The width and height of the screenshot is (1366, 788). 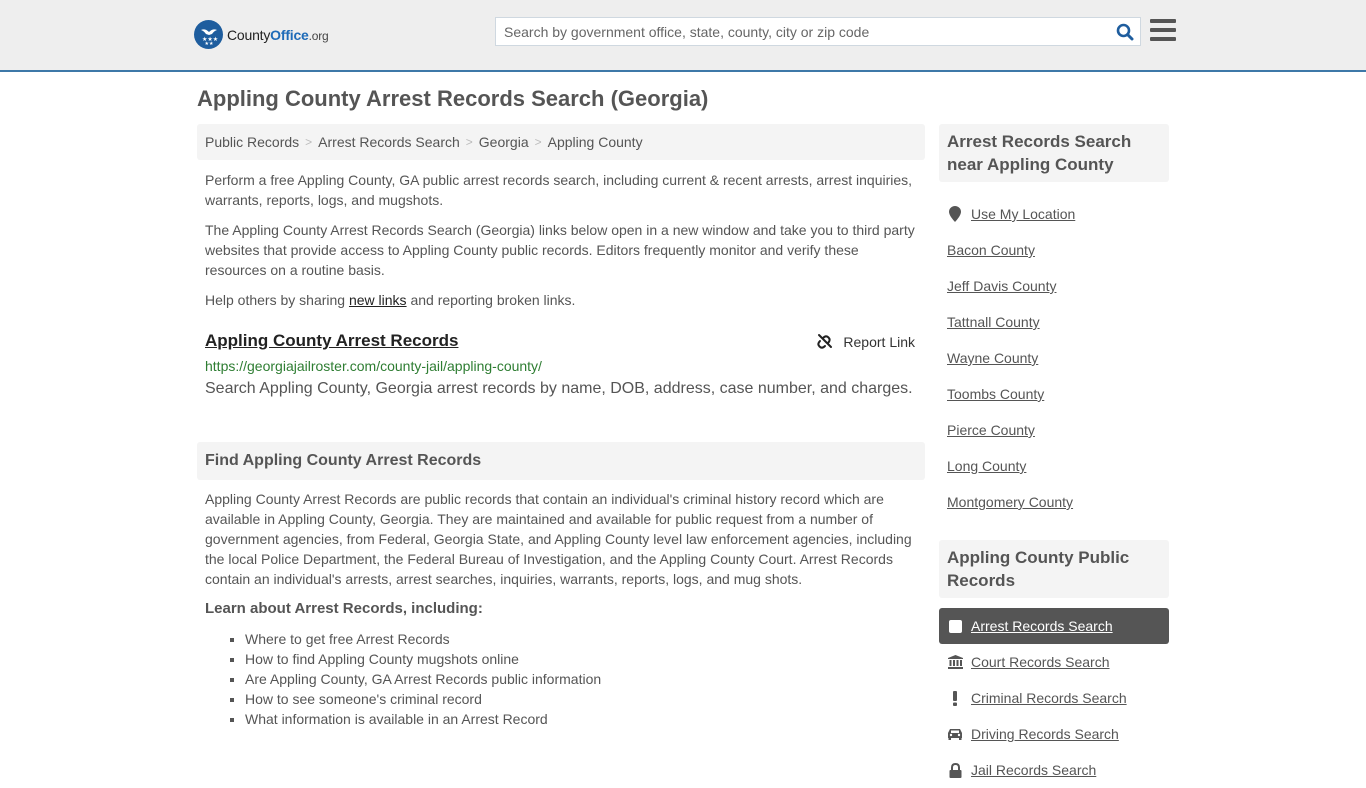 What do you see at coordinates (585, 639) in the screenshot?
I see `learn-item: Where to get free Arrest Records` at bounding box center [585, 639].